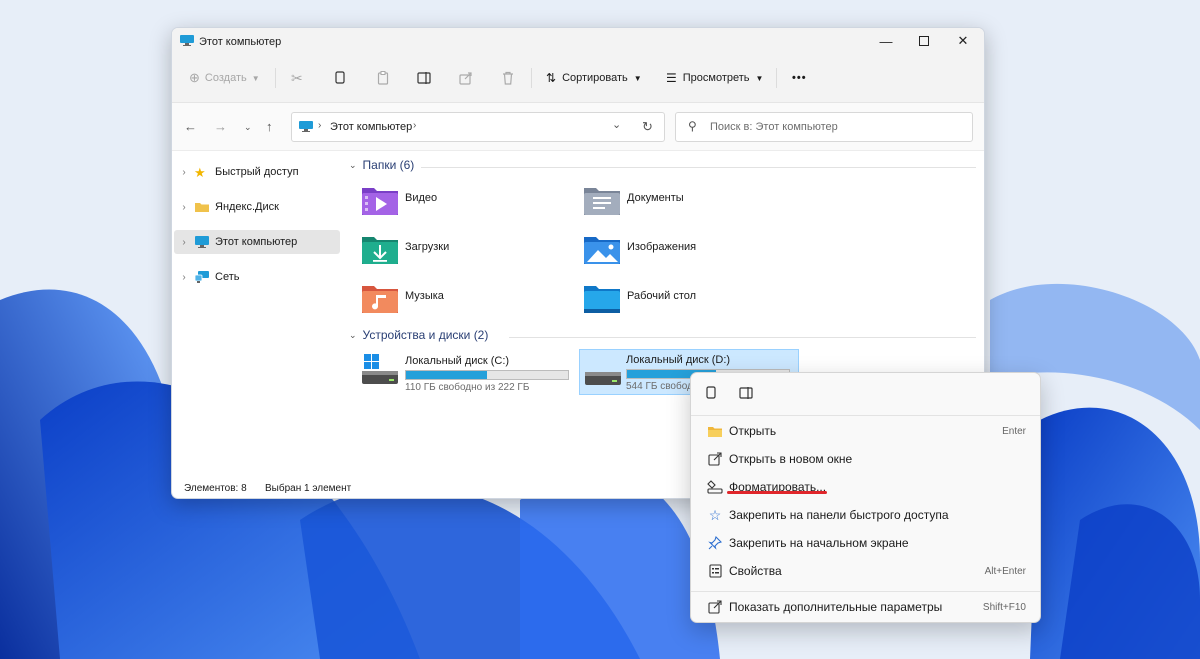 This screenshot has height=659, width=1200. What do you see at coordinates (371, 127) in the screenshot?
I see `breadcrumb-item: Этот компьютер` at bounding box center [371, 127].